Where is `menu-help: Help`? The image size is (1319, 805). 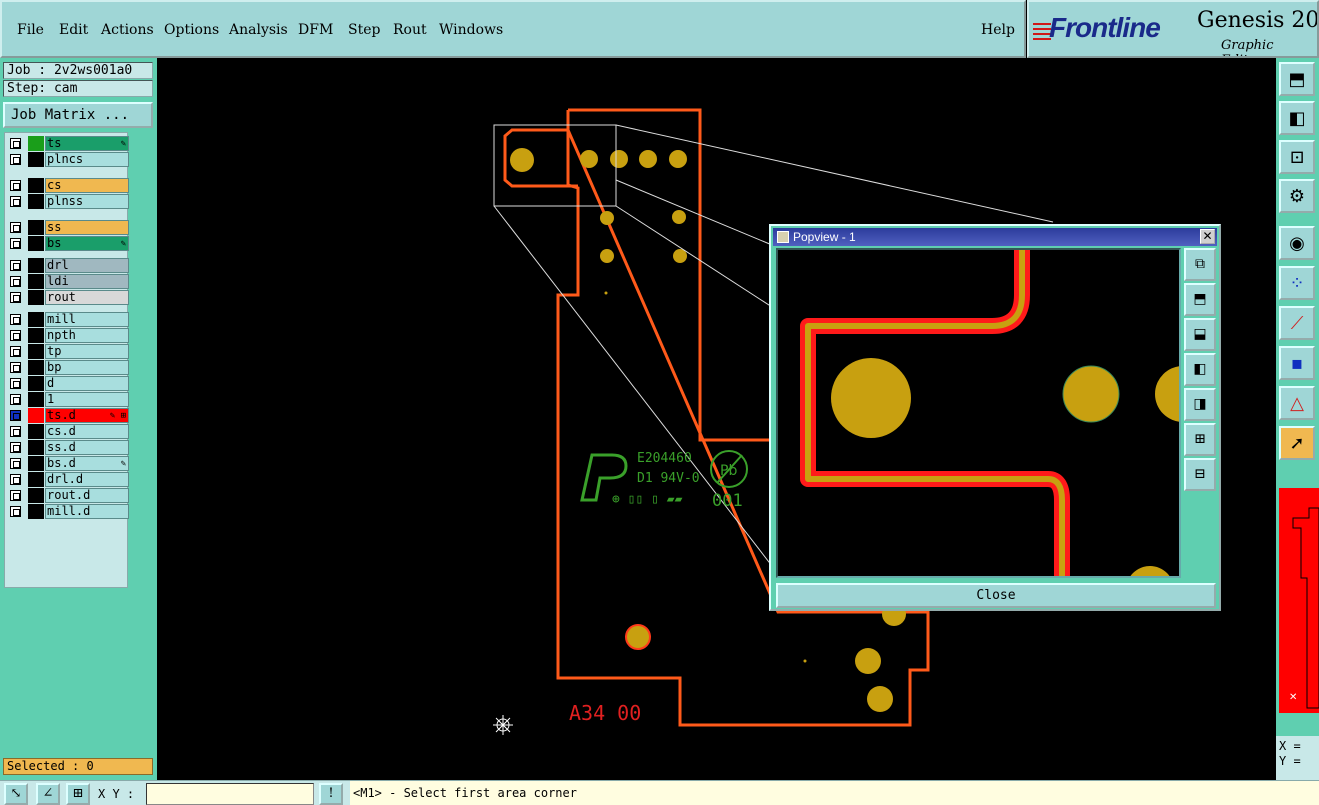
menu-help: Help is located at coordinates (998, 30).